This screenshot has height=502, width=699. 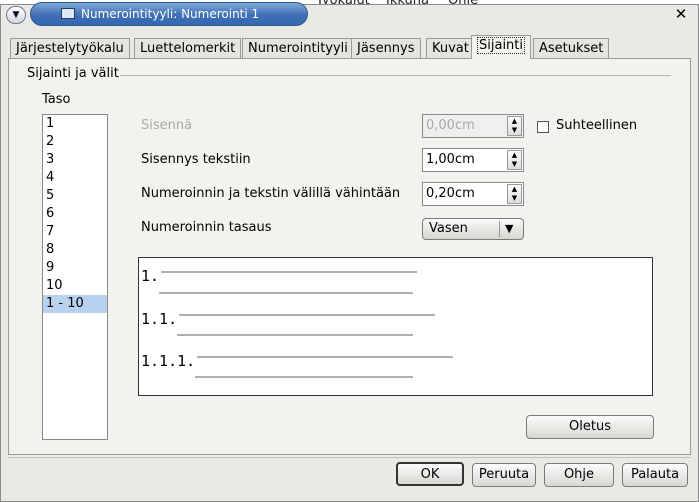 I want to click on reset-button: Palauta, so click(x=655, y=475).